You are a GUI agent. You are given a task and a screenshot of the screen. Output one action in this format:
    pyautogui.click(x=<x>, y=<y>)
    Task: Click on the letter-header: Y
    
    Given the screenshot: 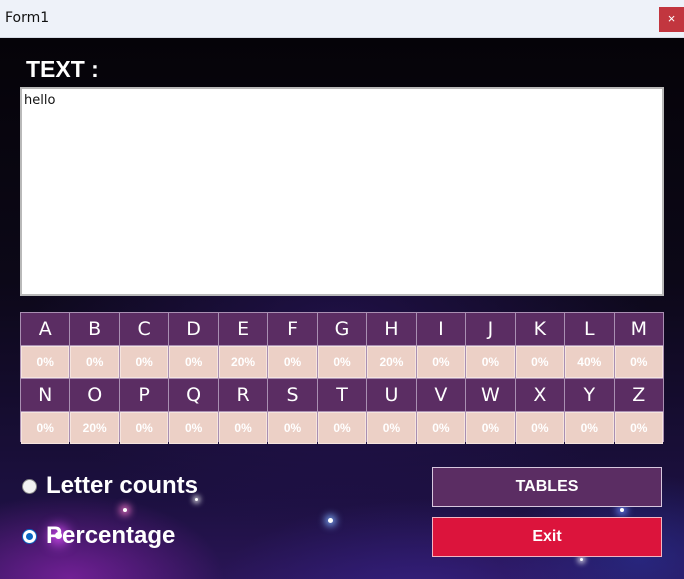 What is the action you would take?
    pyautogui.click(x=589, y=395)
    